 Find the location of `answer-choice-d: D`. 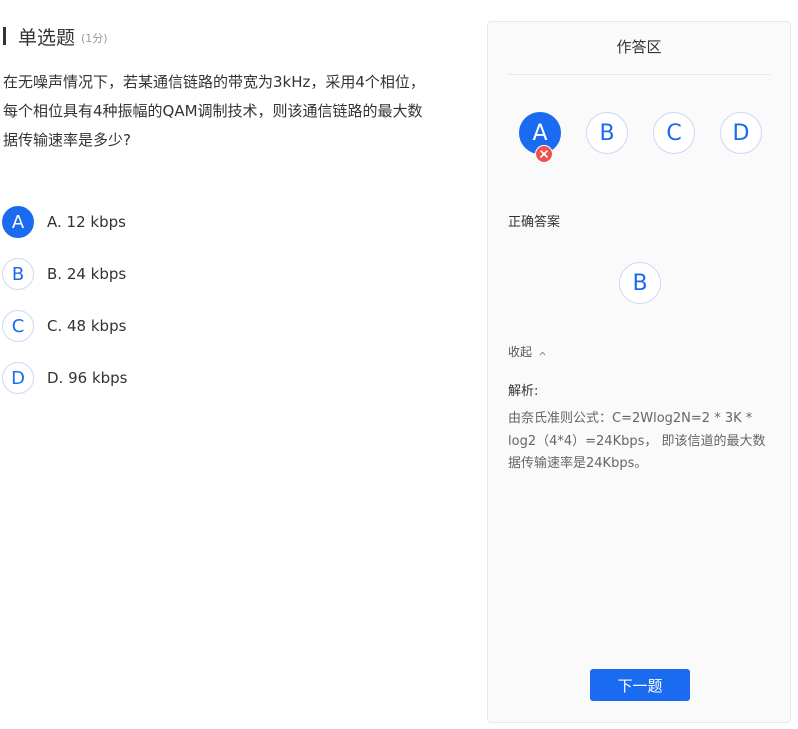

answer-choice-d: D is located at coordinates (741, 133).